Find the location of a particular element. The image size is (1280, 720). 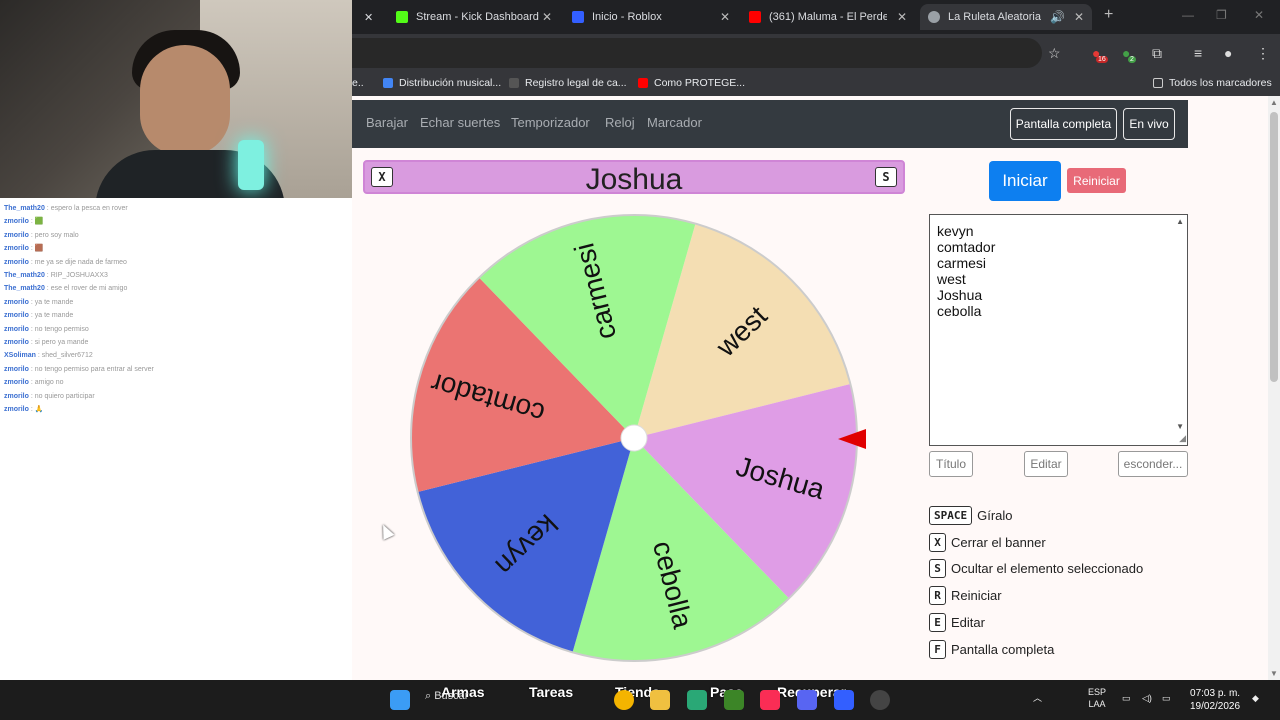

language-indicator: ESP LAA is located at coordinates (1097, 698).